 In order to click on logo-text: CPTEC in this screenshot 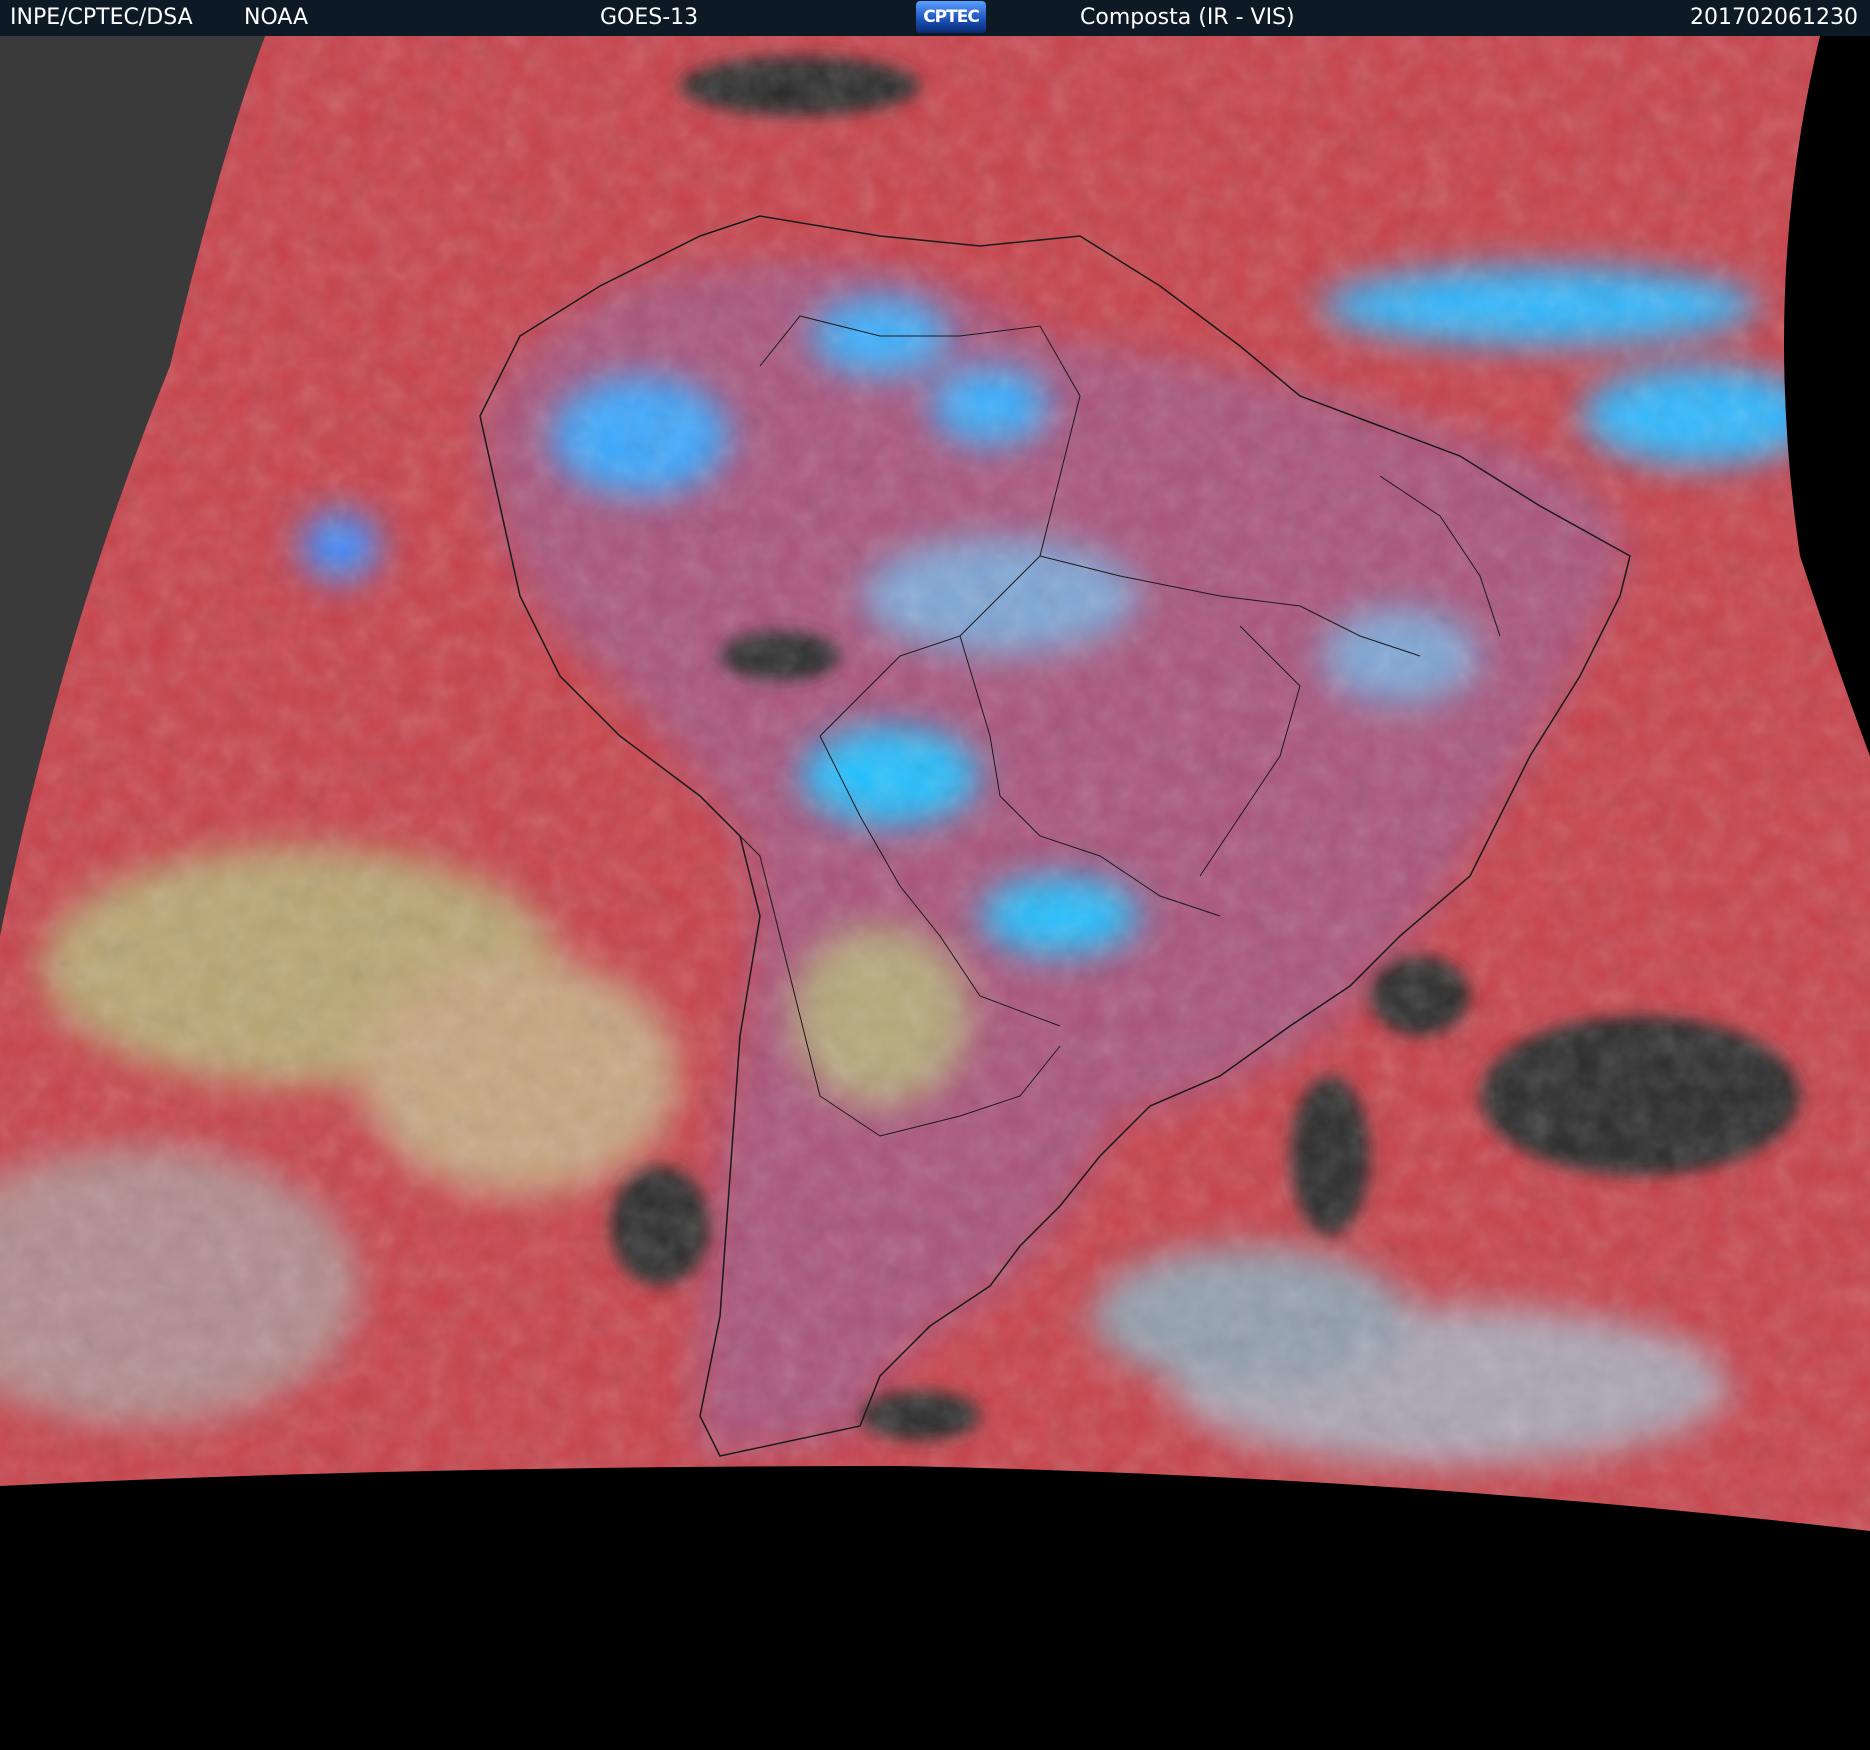, I will do `click(951, 17)`.